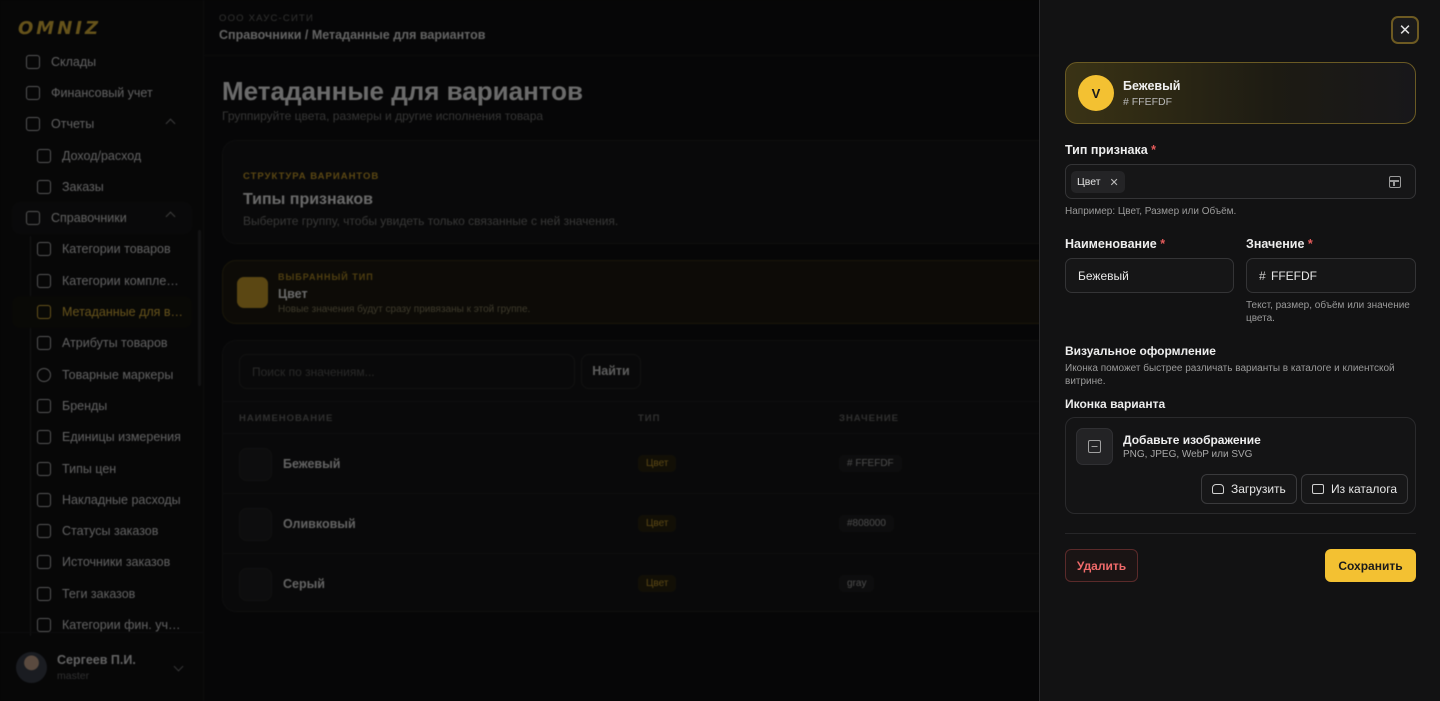 Image resolution: width=1440 pixels, height=701 pixels. I want to click on upload-button: Загрузить, so click(1249, 489).